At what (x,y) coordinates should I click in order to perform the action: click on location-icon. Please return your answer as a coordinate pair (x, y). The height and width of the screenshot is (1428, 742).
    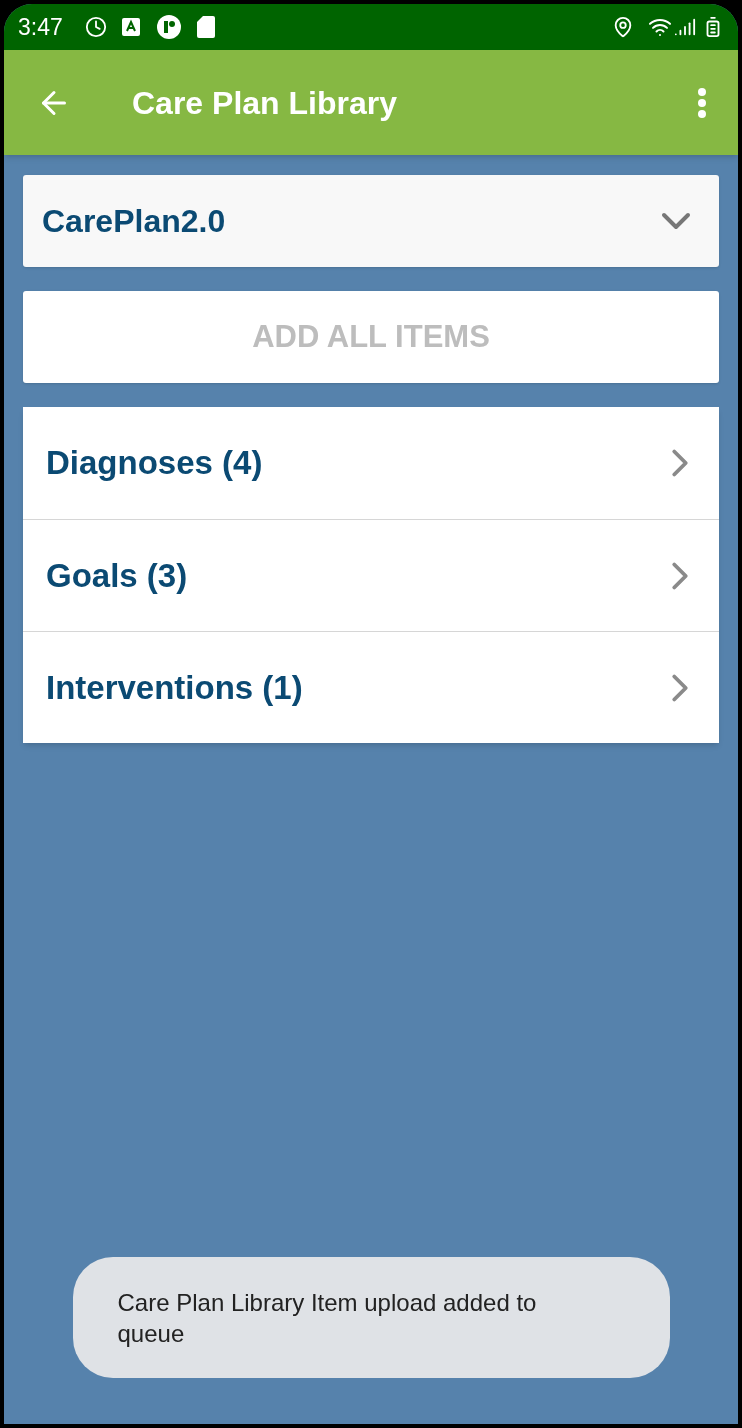
    Looking at the image, I should click on (623, 27).